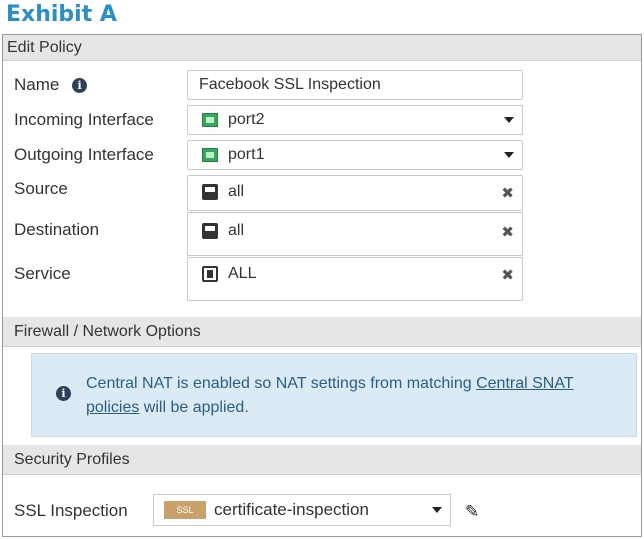 This screenshot has height=539, width=644. I want to click on outgoing-interface-select: port1, so click(355, 155).